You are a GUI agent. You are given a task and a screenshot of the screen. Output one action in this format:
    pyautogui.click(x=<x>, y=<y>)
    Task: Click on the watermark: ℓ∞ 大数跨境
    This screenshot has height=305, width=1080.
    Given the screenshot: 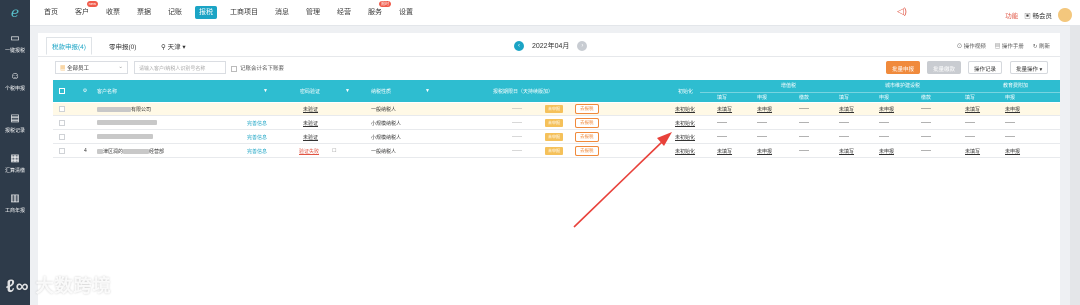 What is the action you would take?
    pyautogui.click(x=59, y=286)
    